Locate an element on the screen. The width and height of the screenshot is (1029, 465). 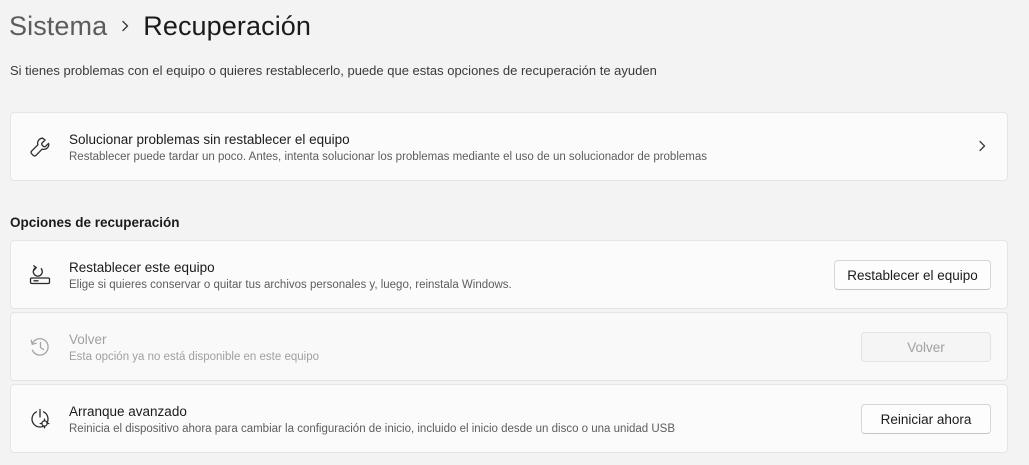
go-back-button: Volver is located at coordinates (926, 347).